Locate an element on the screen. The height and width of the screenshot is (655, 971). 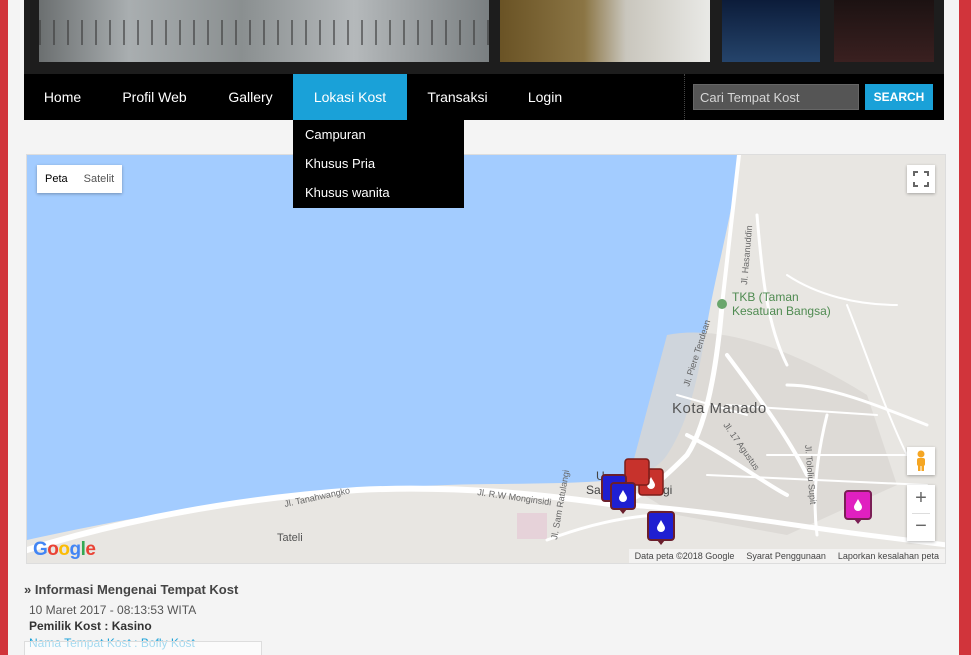
pegman-icon is located at coordinates (921, 460).